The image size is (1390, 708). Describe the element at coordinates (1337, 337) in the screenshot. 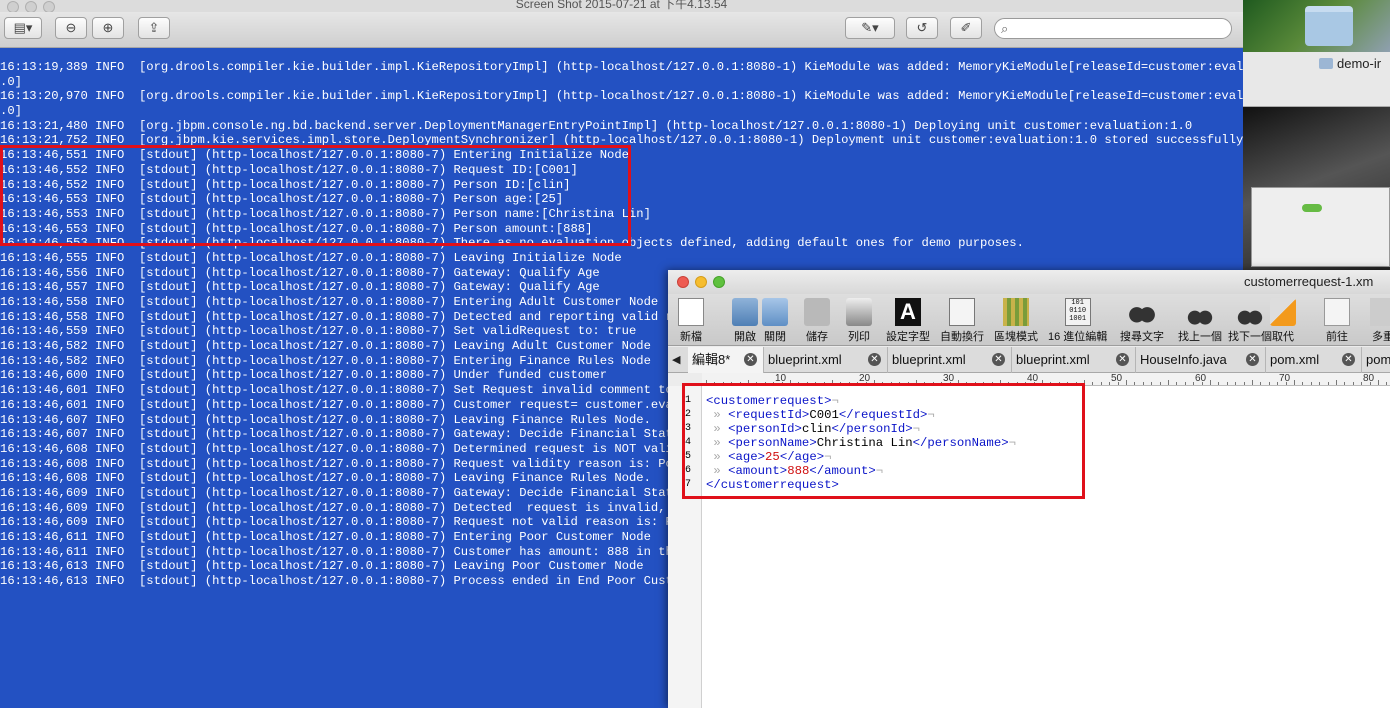

I see `toolbar-label: 前往` at that location.